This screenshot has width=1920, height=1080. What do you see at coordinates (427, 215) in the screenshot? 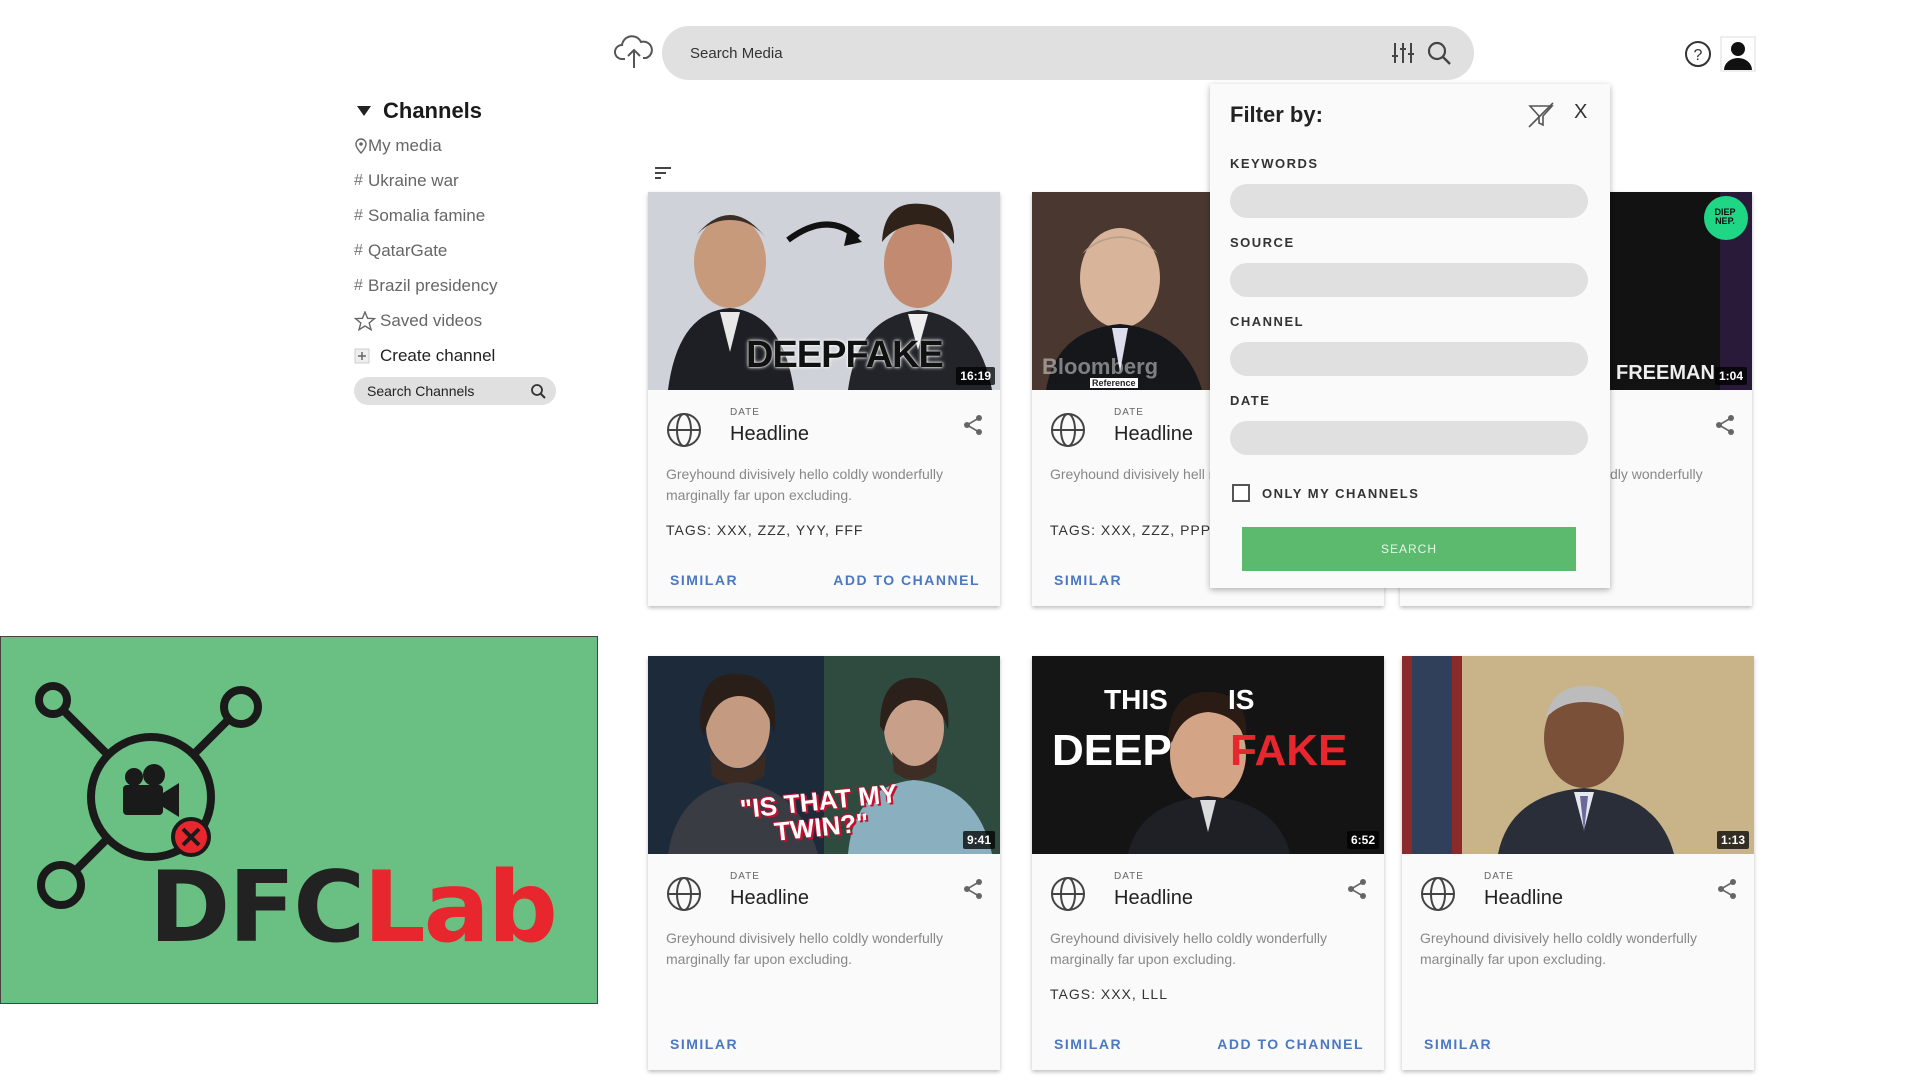
I see `sidebar-item-label: Somalia famine` at bounding box center [427, 215].